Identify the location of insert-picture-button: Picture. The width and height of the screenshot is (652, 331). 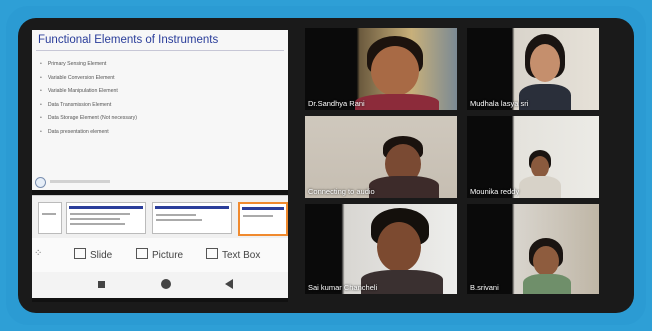
(159, 254).